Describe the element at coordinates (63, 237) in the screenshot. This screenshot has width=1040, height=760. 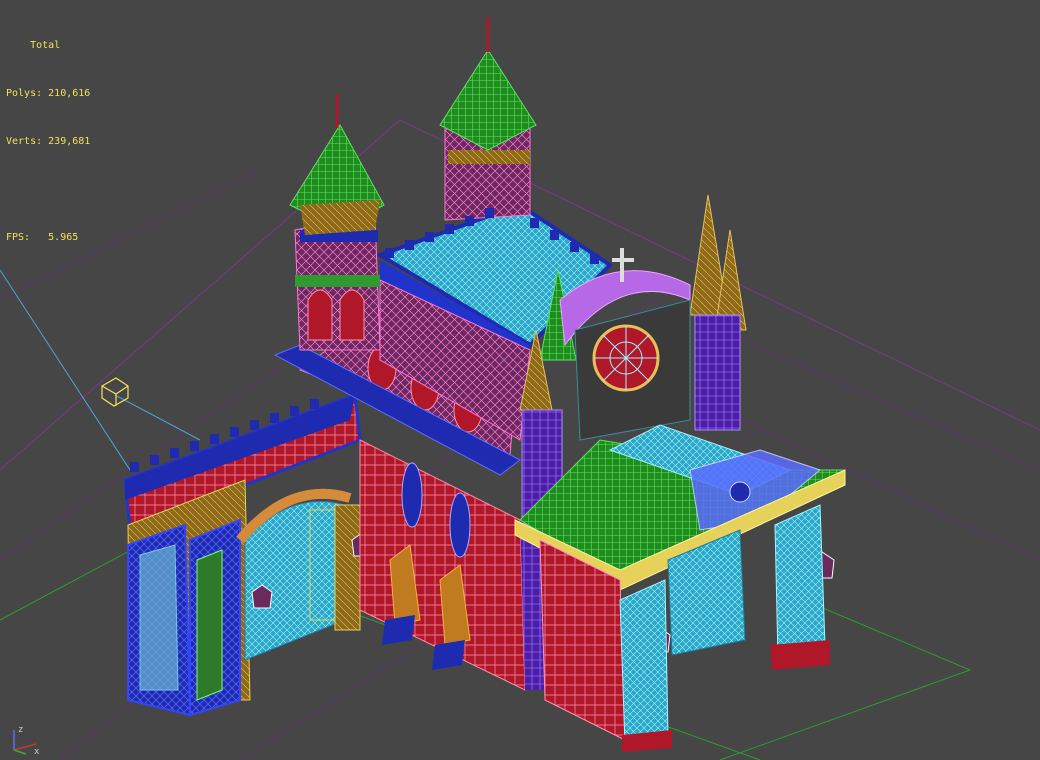
I see `fps-value: 5.965` at that location.